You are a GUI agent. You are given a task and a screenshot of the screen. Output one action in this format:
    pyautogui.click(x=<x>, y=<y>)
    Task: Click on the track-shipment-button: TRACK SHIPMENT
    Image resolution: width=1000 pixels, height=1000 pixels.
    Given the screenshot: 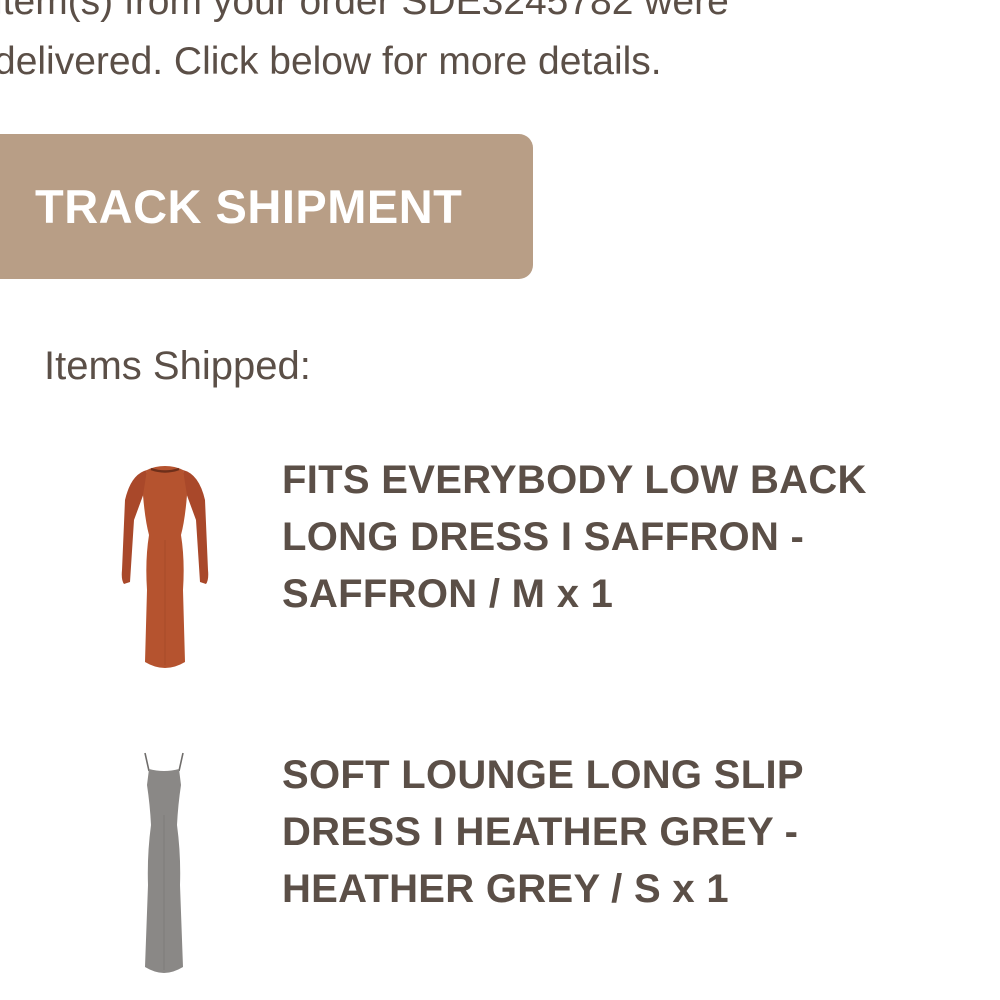 What is the action you would take?
    pyautogui.click(x=266, y=206)
    